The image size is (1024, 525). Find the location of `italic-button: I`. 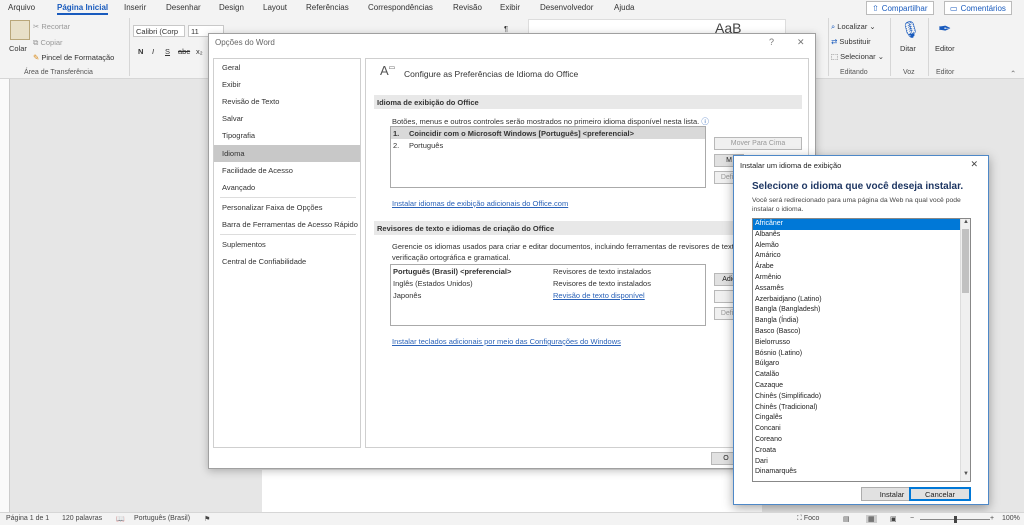

italic-button: I is located at coordinates (153, 51).